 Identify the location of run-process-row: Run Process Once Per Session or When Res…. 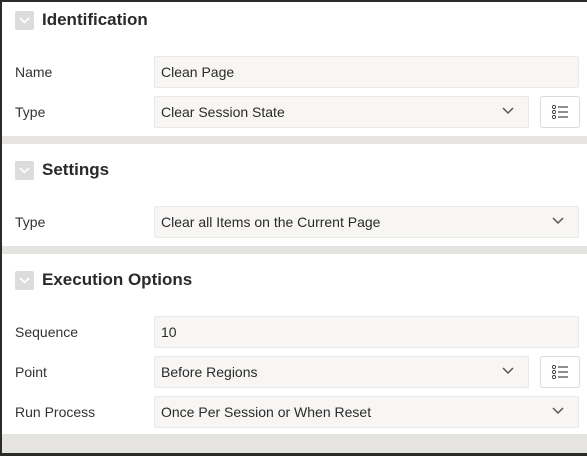
(294, 412).